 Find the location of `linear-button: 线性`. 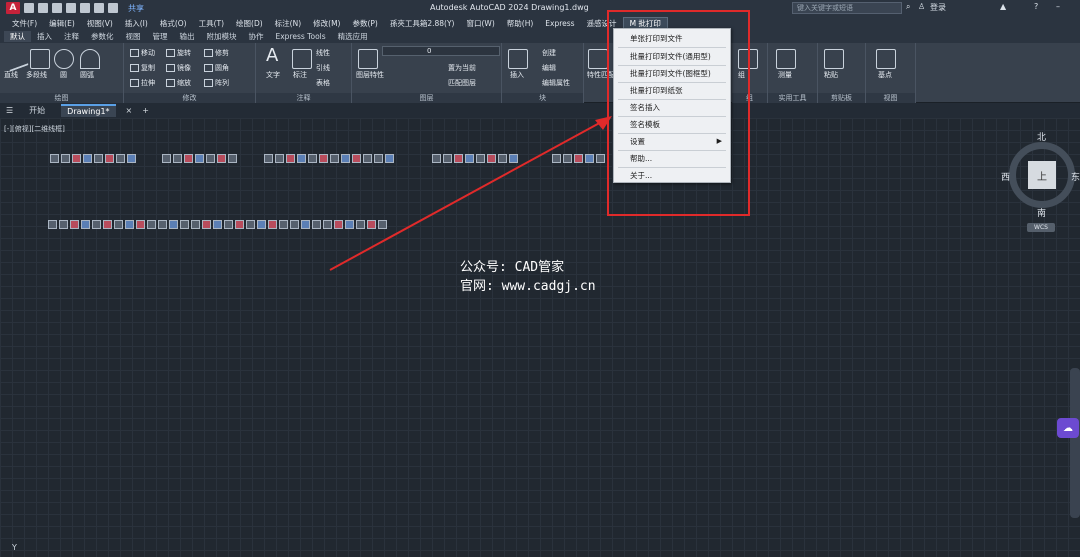

linear-button: 线性 is located at coordinates (323, 53).